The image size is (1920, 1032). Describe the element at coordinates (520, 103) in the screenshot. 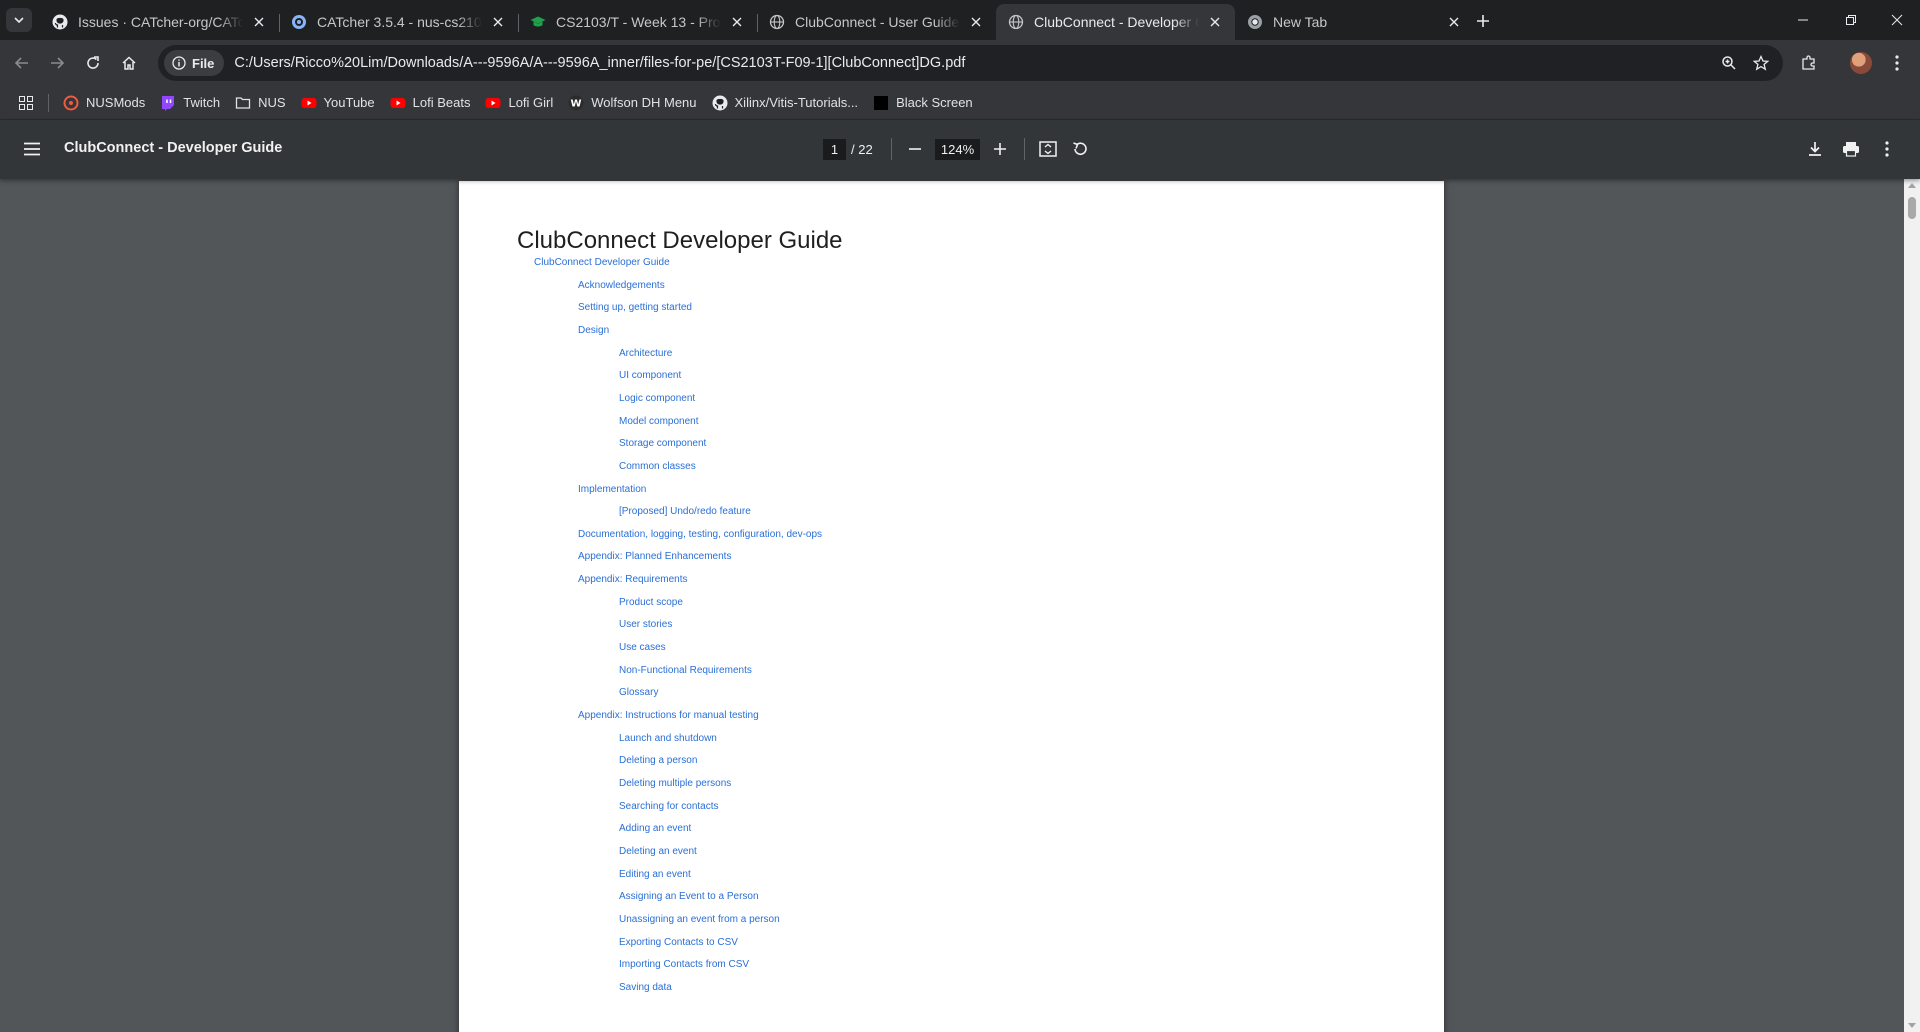

I see `bookmark-item: Lofi Girl` at that location.